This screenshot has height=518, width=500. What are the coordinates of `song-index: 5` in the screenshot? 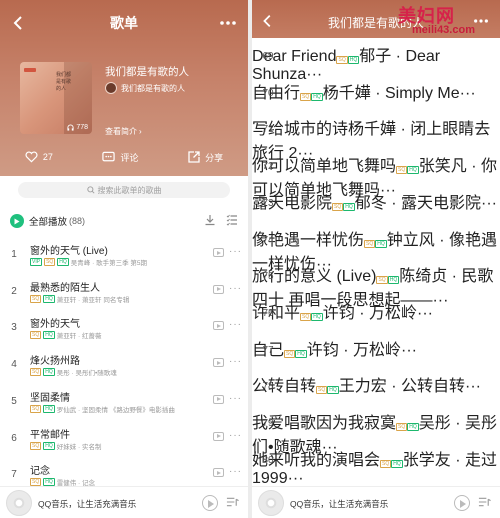 It's located at (14, 401).